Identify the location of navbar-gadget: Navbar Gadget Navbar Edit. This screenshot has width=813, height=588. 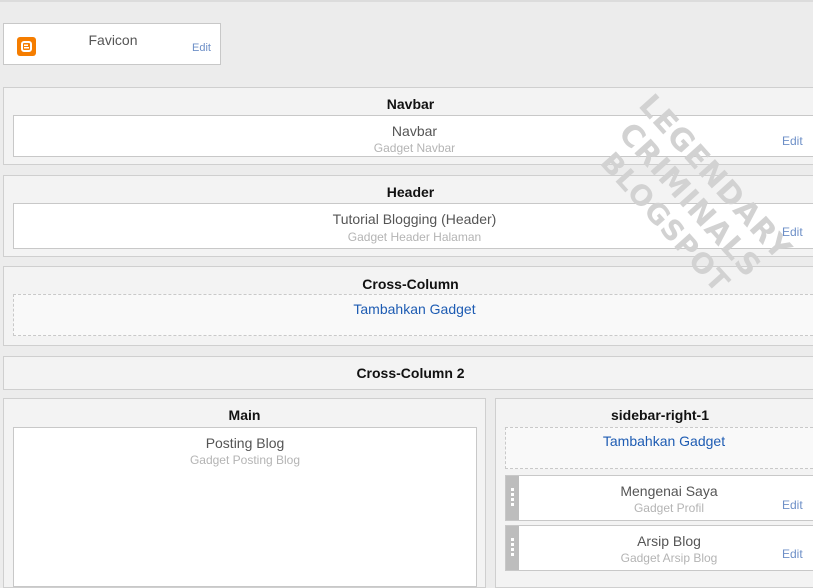
(413, 136).